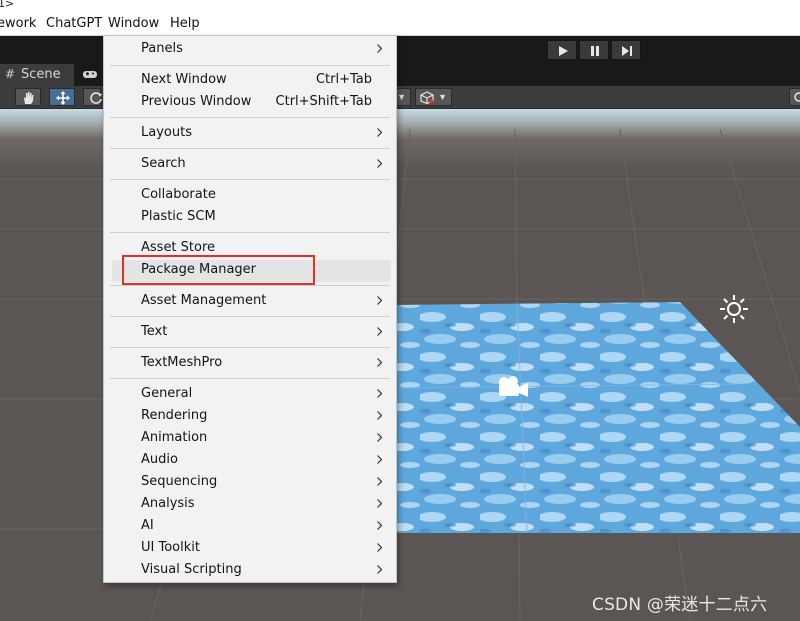 This screenshot has height=621, width=800. I want to click on menu-item-general: General, so click(250, 394).